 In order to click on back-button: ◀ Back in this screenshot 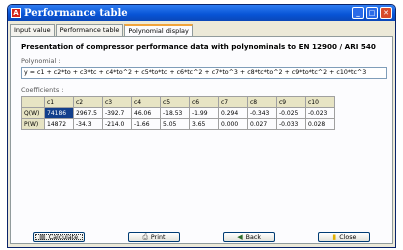, I will do `click(249, 237)`.